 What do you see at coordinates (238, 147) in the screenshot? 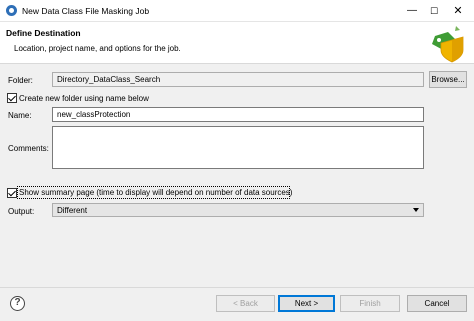
I see `comments-textarea` at bounding box center [238, 147].